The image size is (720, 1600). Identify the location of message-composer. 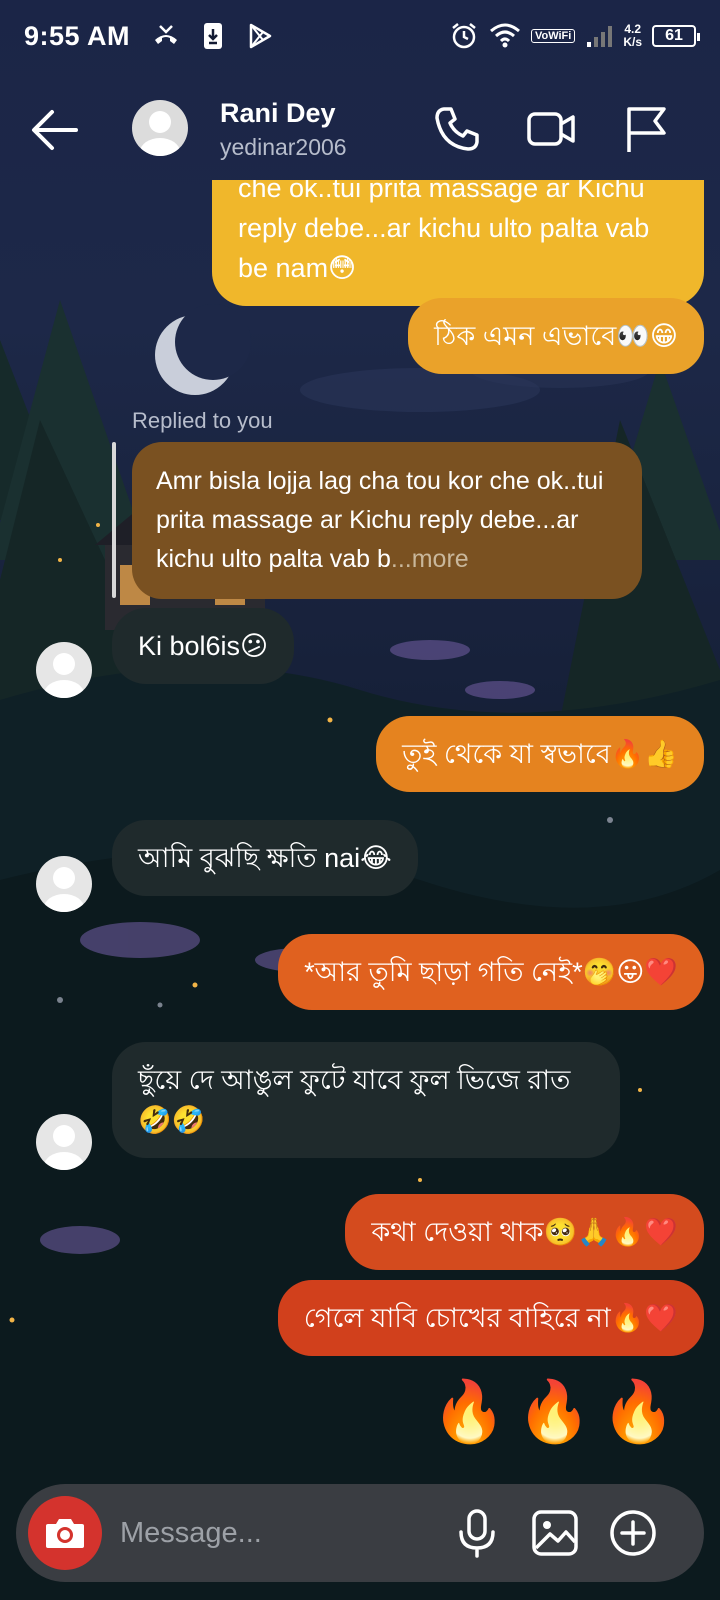
(360, 1533).